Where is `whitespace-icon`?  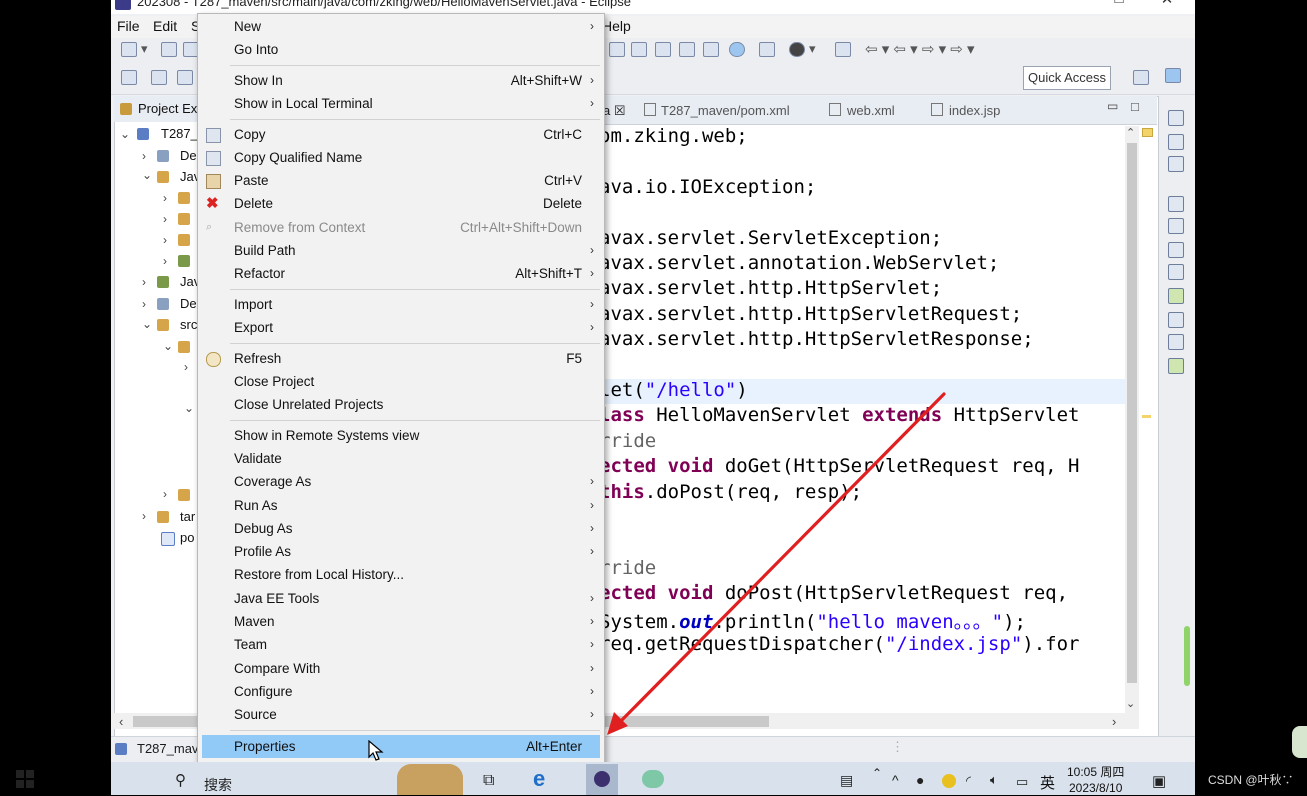 whitespace-icon is located at coordinates (711, 49).